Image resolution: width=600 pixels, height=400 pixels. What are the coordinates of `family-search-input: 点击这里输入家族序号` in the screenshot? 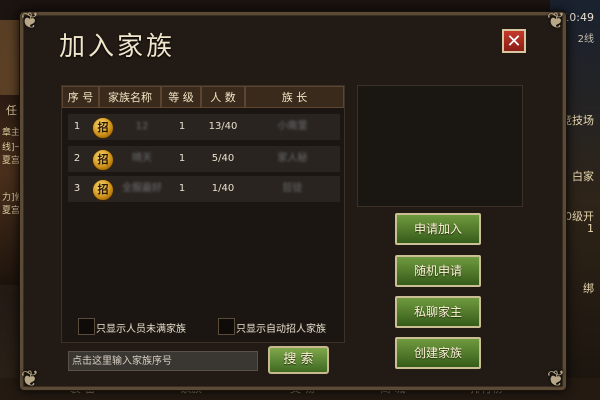 It's located at (163, 361).